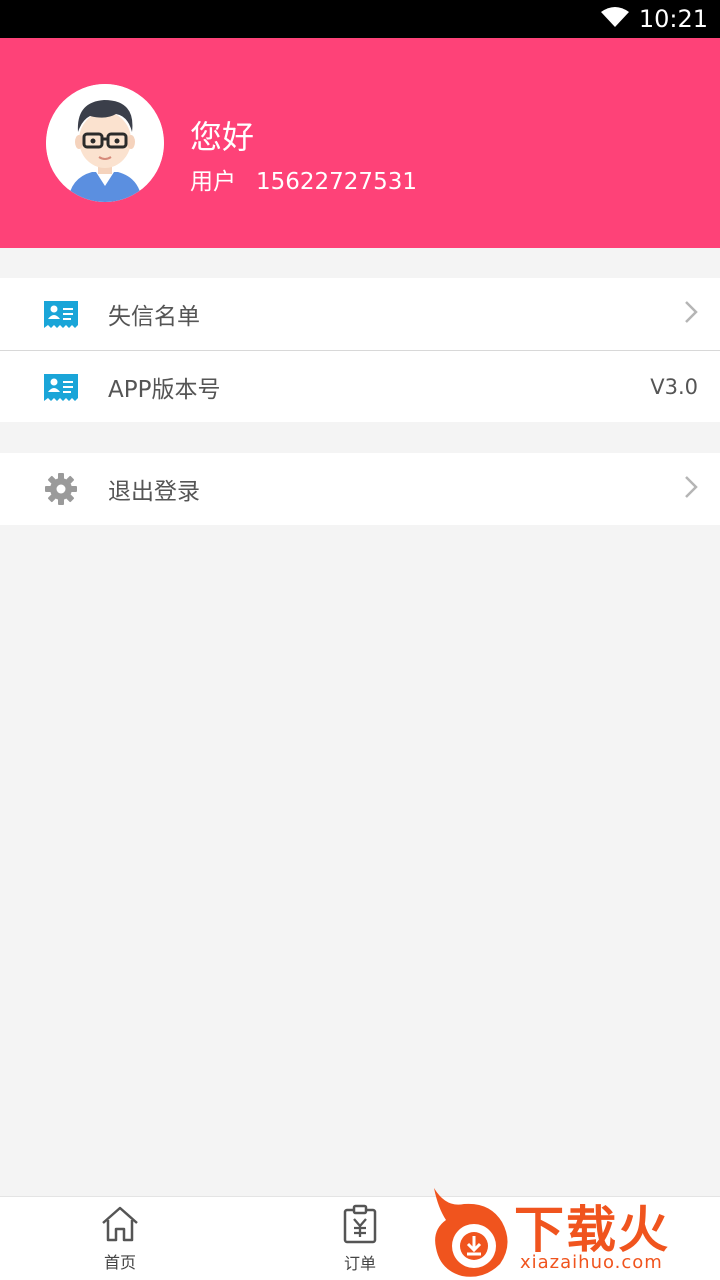  Describe the element at coordinates (61, 489) in the screenshot. I see `gear-icon` at that location.